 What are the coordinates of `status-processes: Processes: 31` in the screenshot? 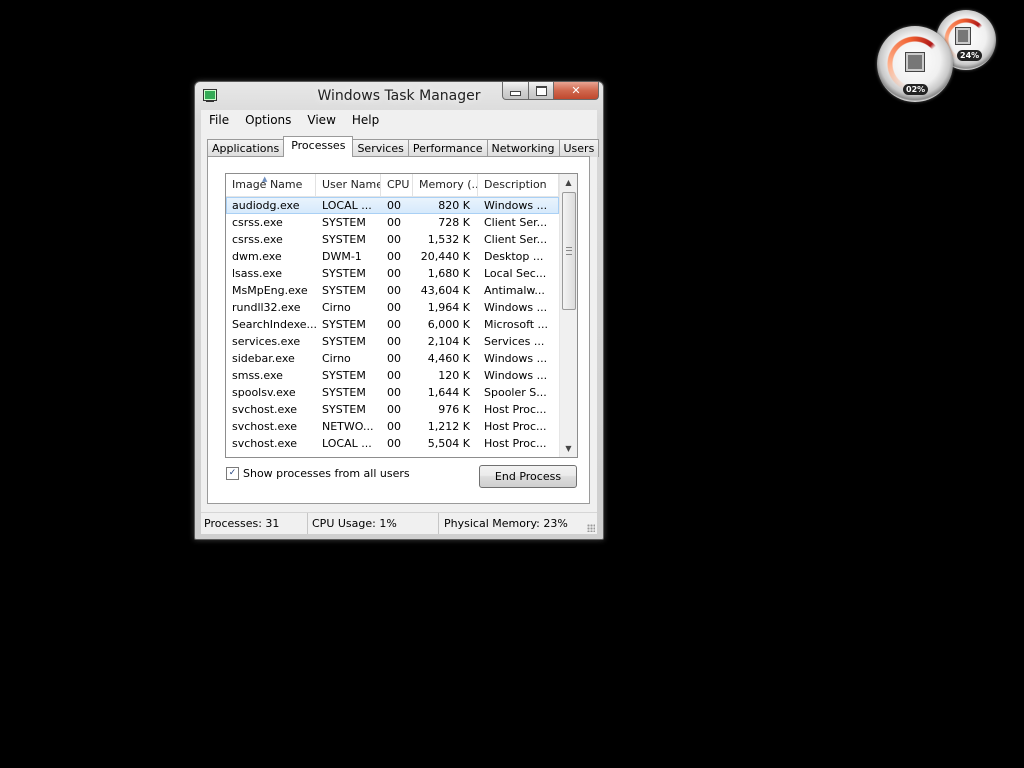 It's located at (254, 523).